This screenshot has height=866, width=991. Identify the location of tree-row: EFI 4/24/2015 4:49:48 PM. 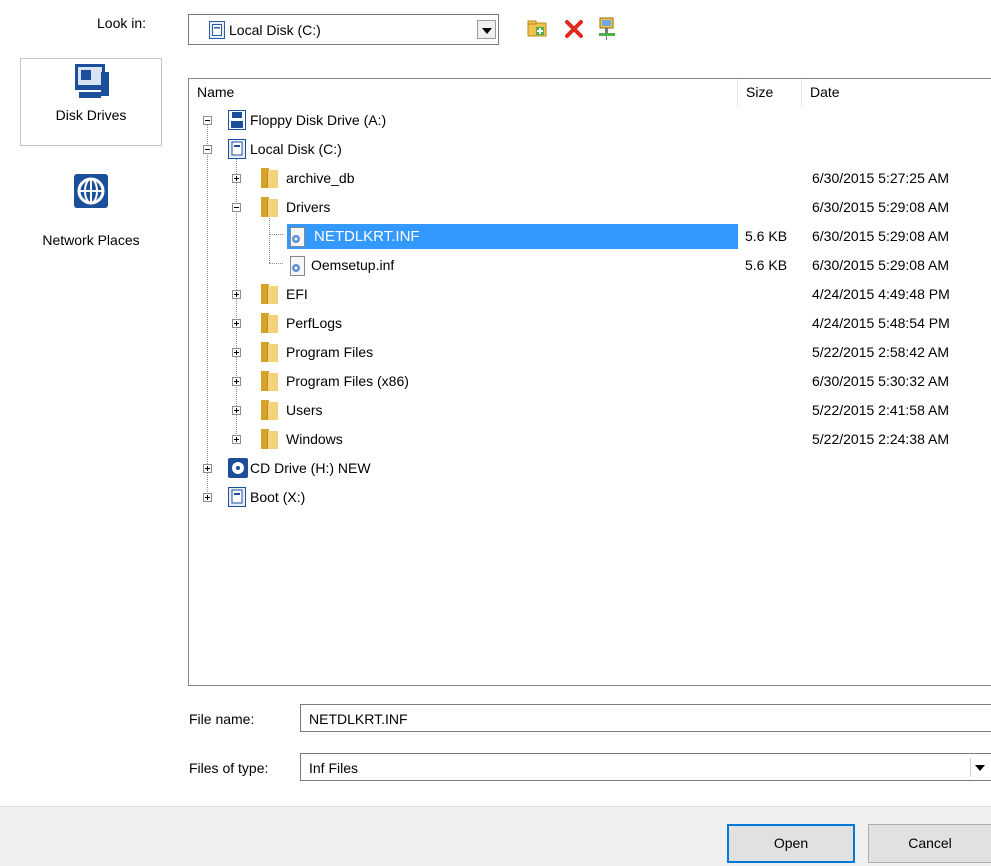
(590, 294).